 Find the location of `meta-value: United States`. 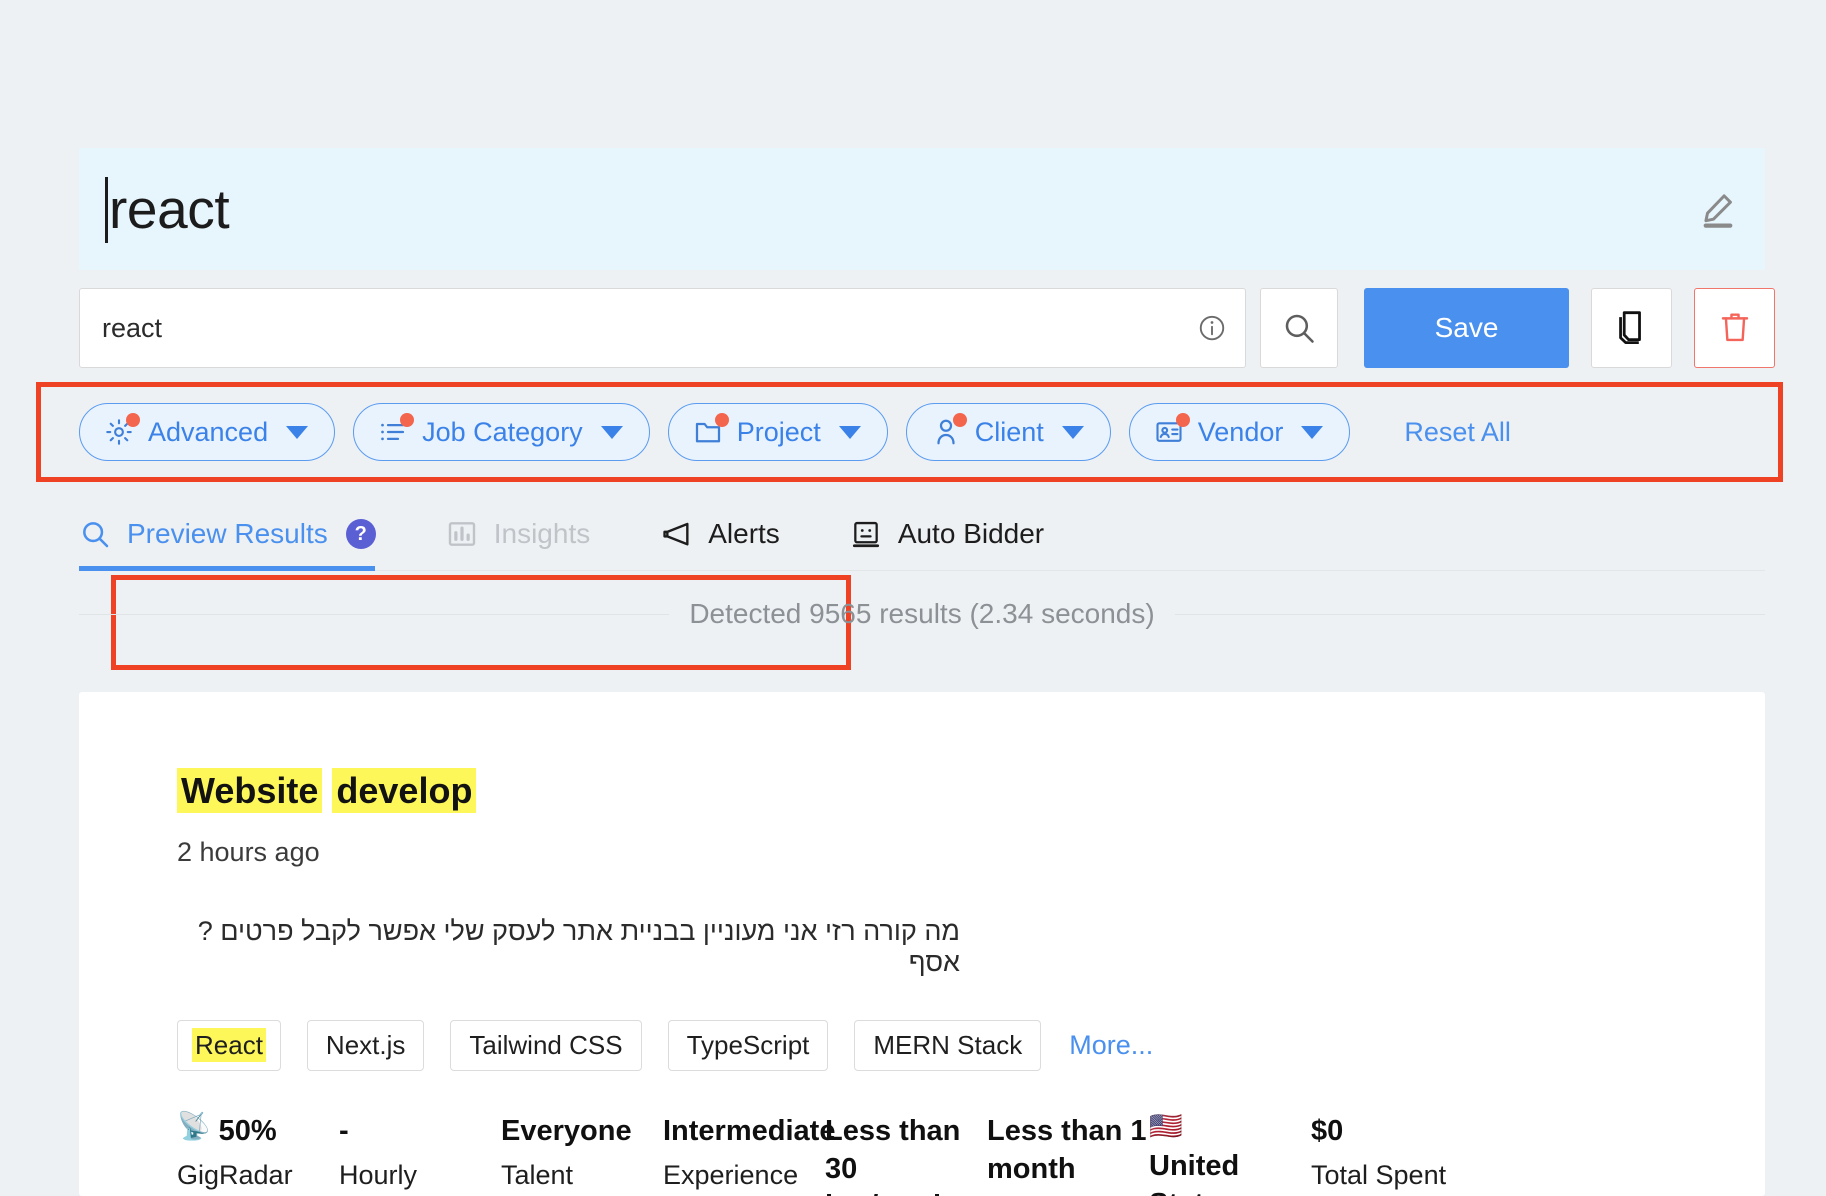

meta-value: United States is located at coordinates (1194, 1173).